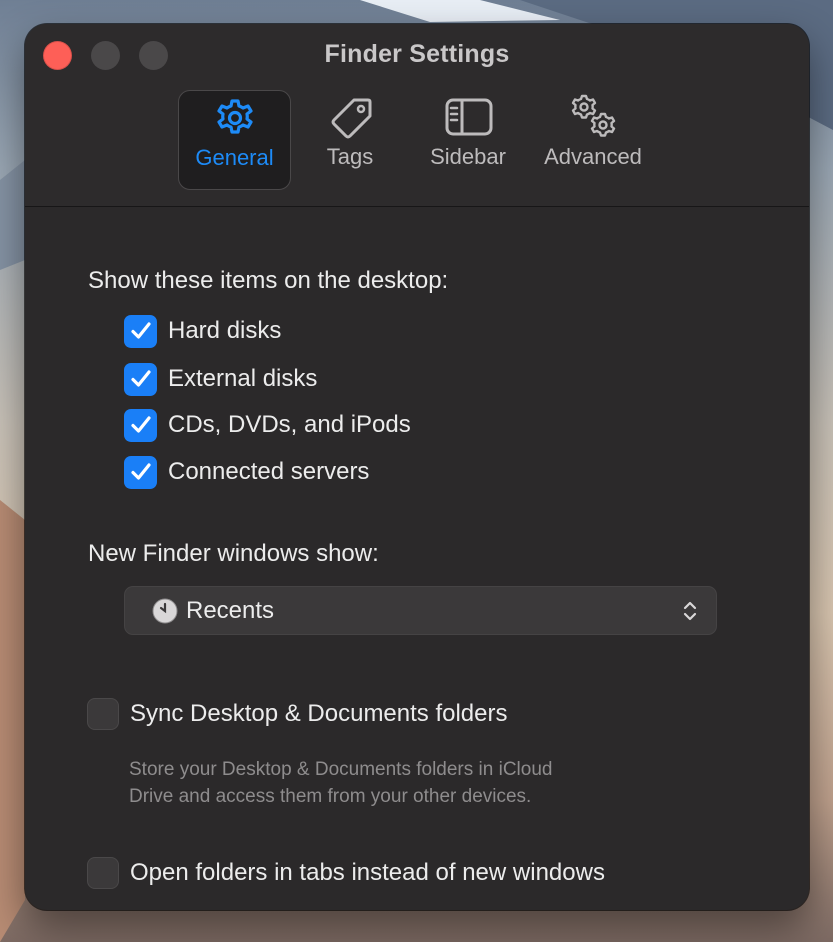 The height and width of the screenshot is (942, 833). What do you see at coordinates (234, 140) in the screenshot?
I see `tab-general: General` at bounding box center [234, 140].